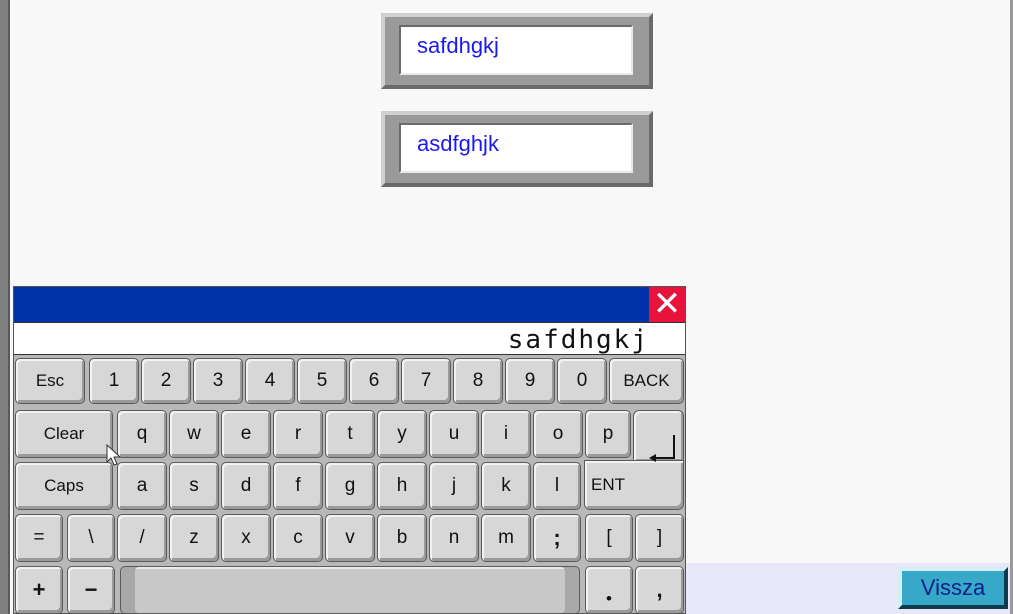  What do you see at coordinates (64, 434) in the screenshot?
I see `key-clear: Clear` at bounding box center [64, 434].